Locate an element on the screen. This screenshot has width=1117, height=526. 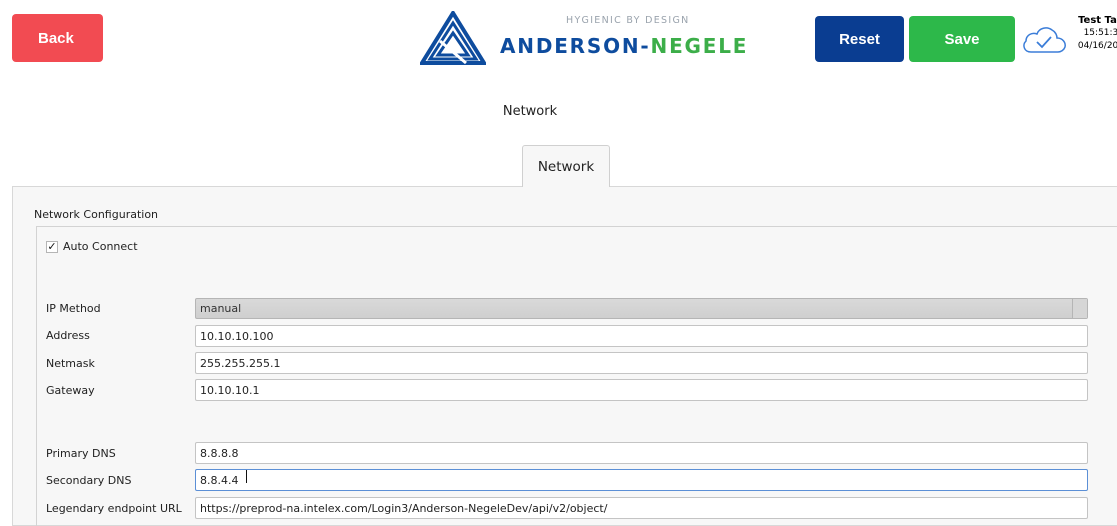
address-label: Address is located at coordinates (68, 335).